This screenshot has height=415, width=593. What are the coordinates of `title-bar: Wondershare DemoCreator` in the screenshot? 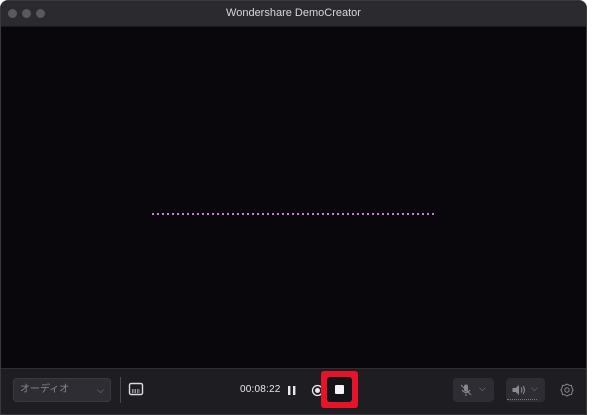 It's located at (293, 14).